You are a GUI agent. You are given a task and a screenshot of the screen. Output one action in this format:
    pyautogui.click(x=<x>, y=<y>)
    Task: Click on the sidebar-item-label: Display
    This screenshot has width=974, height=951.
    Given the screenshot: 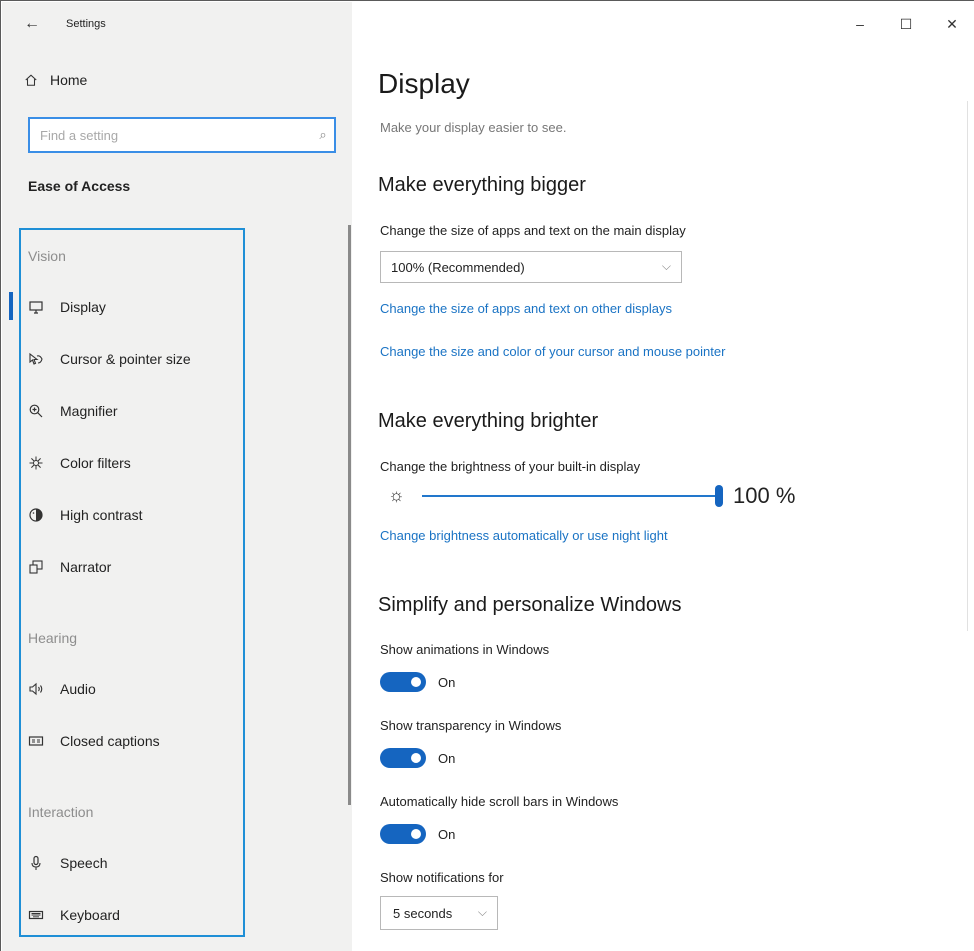 What is the action you would take?
    pyautogui.click(x=83, y=307)
    